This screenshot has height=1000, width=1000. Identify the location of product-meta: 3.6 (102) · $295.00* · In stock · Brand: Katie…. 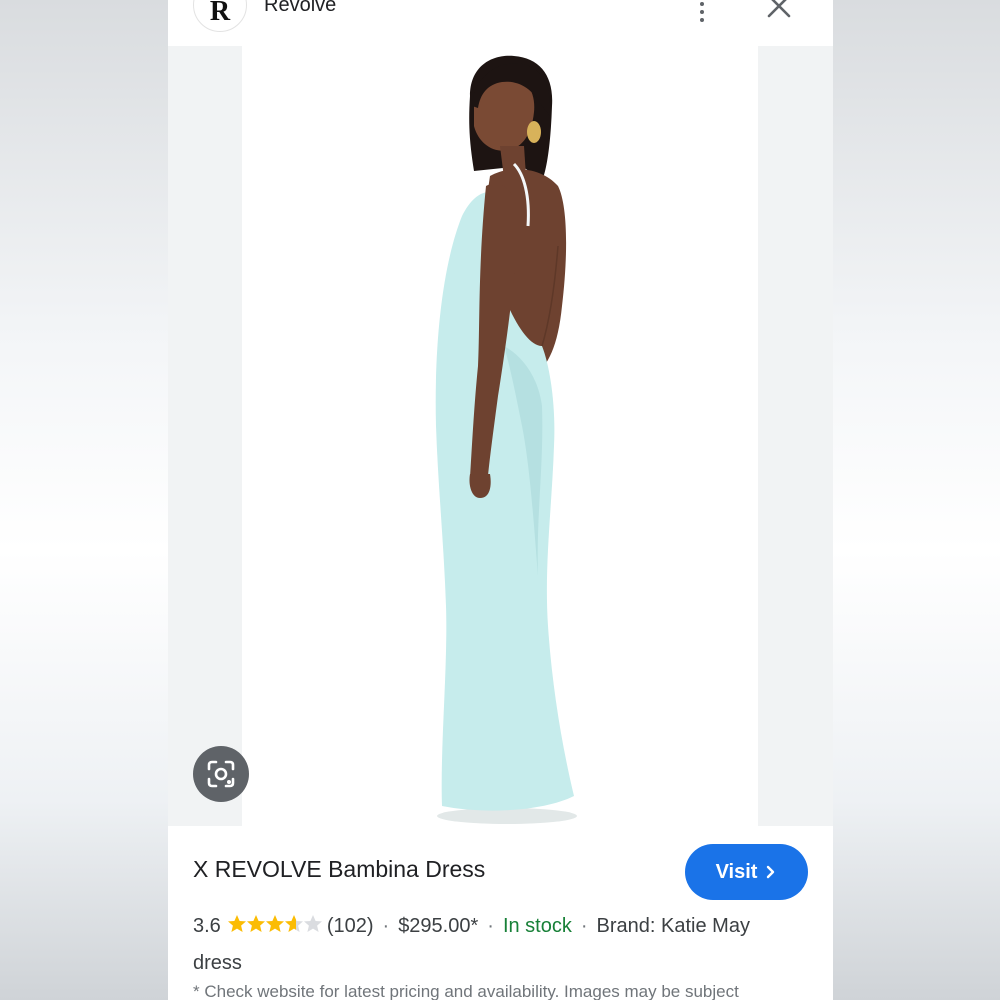
(503, 945).